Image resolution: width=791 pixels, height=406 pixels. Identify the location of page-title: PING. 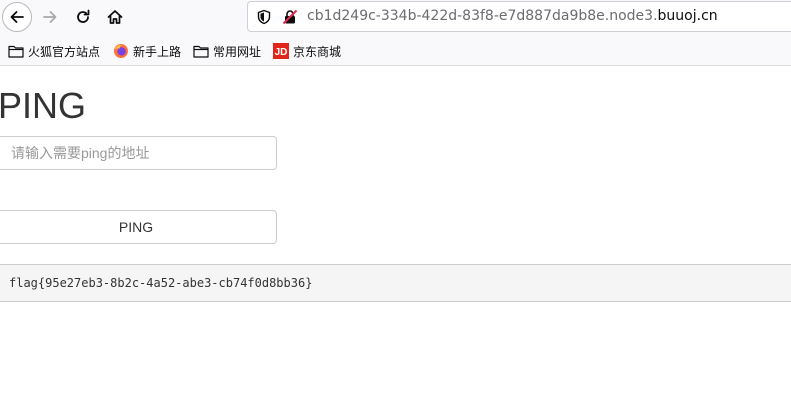
(43, 105).